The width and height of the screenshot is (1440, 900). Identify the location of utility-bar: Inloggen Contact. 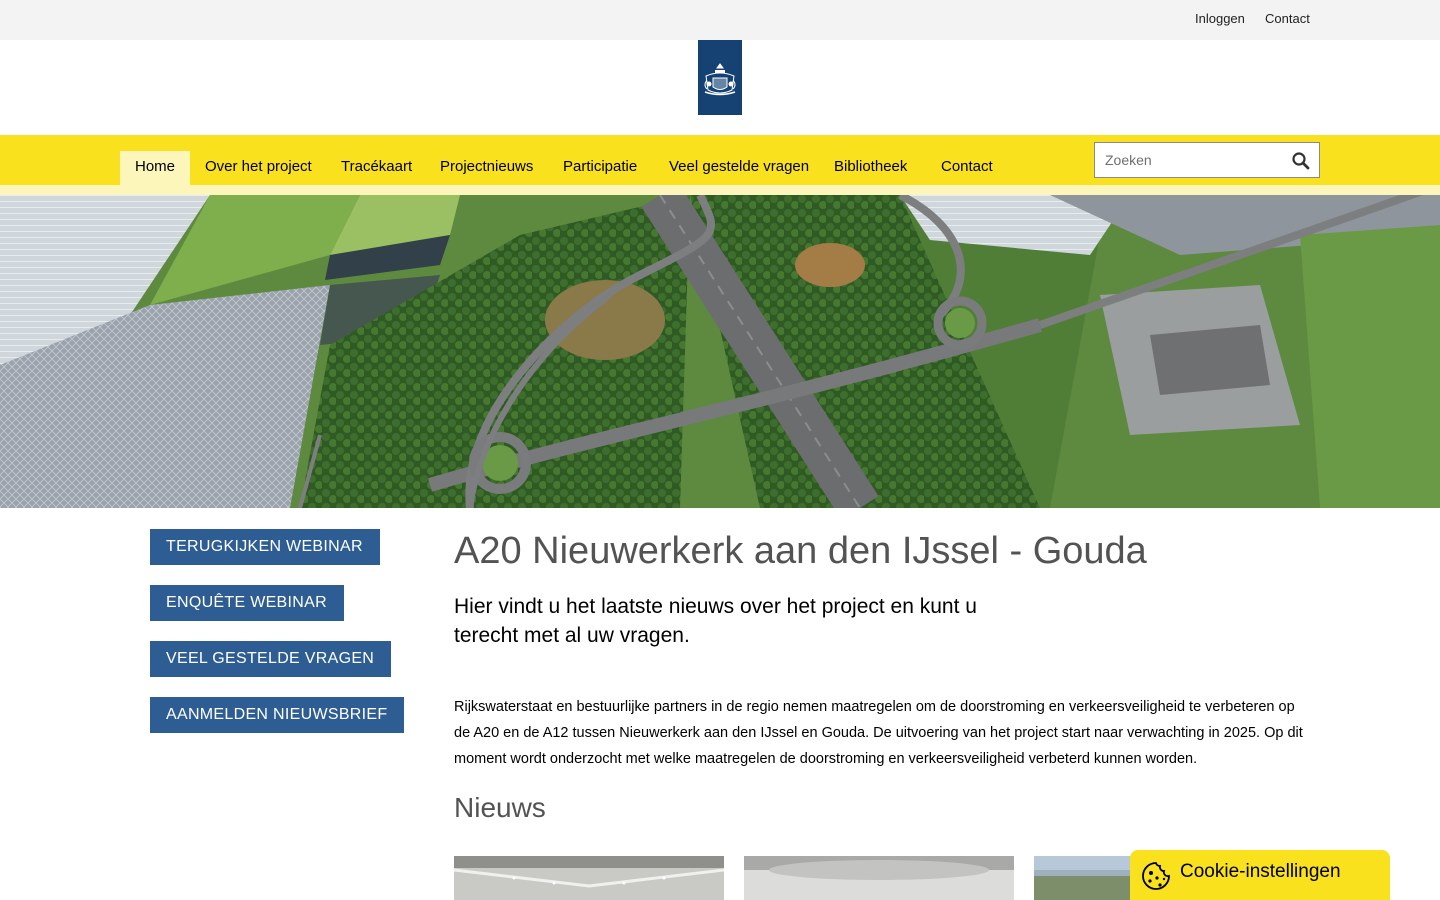
(720, 20).